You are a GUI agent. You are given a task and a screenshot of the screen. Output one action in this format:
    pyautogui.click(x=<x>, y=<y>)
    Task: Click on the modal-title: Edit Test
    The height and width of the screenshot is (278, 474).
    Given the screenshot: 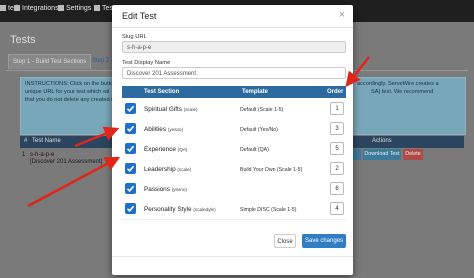 What is the action you would take?
    pyautogui.click(x=139, y=16)
    